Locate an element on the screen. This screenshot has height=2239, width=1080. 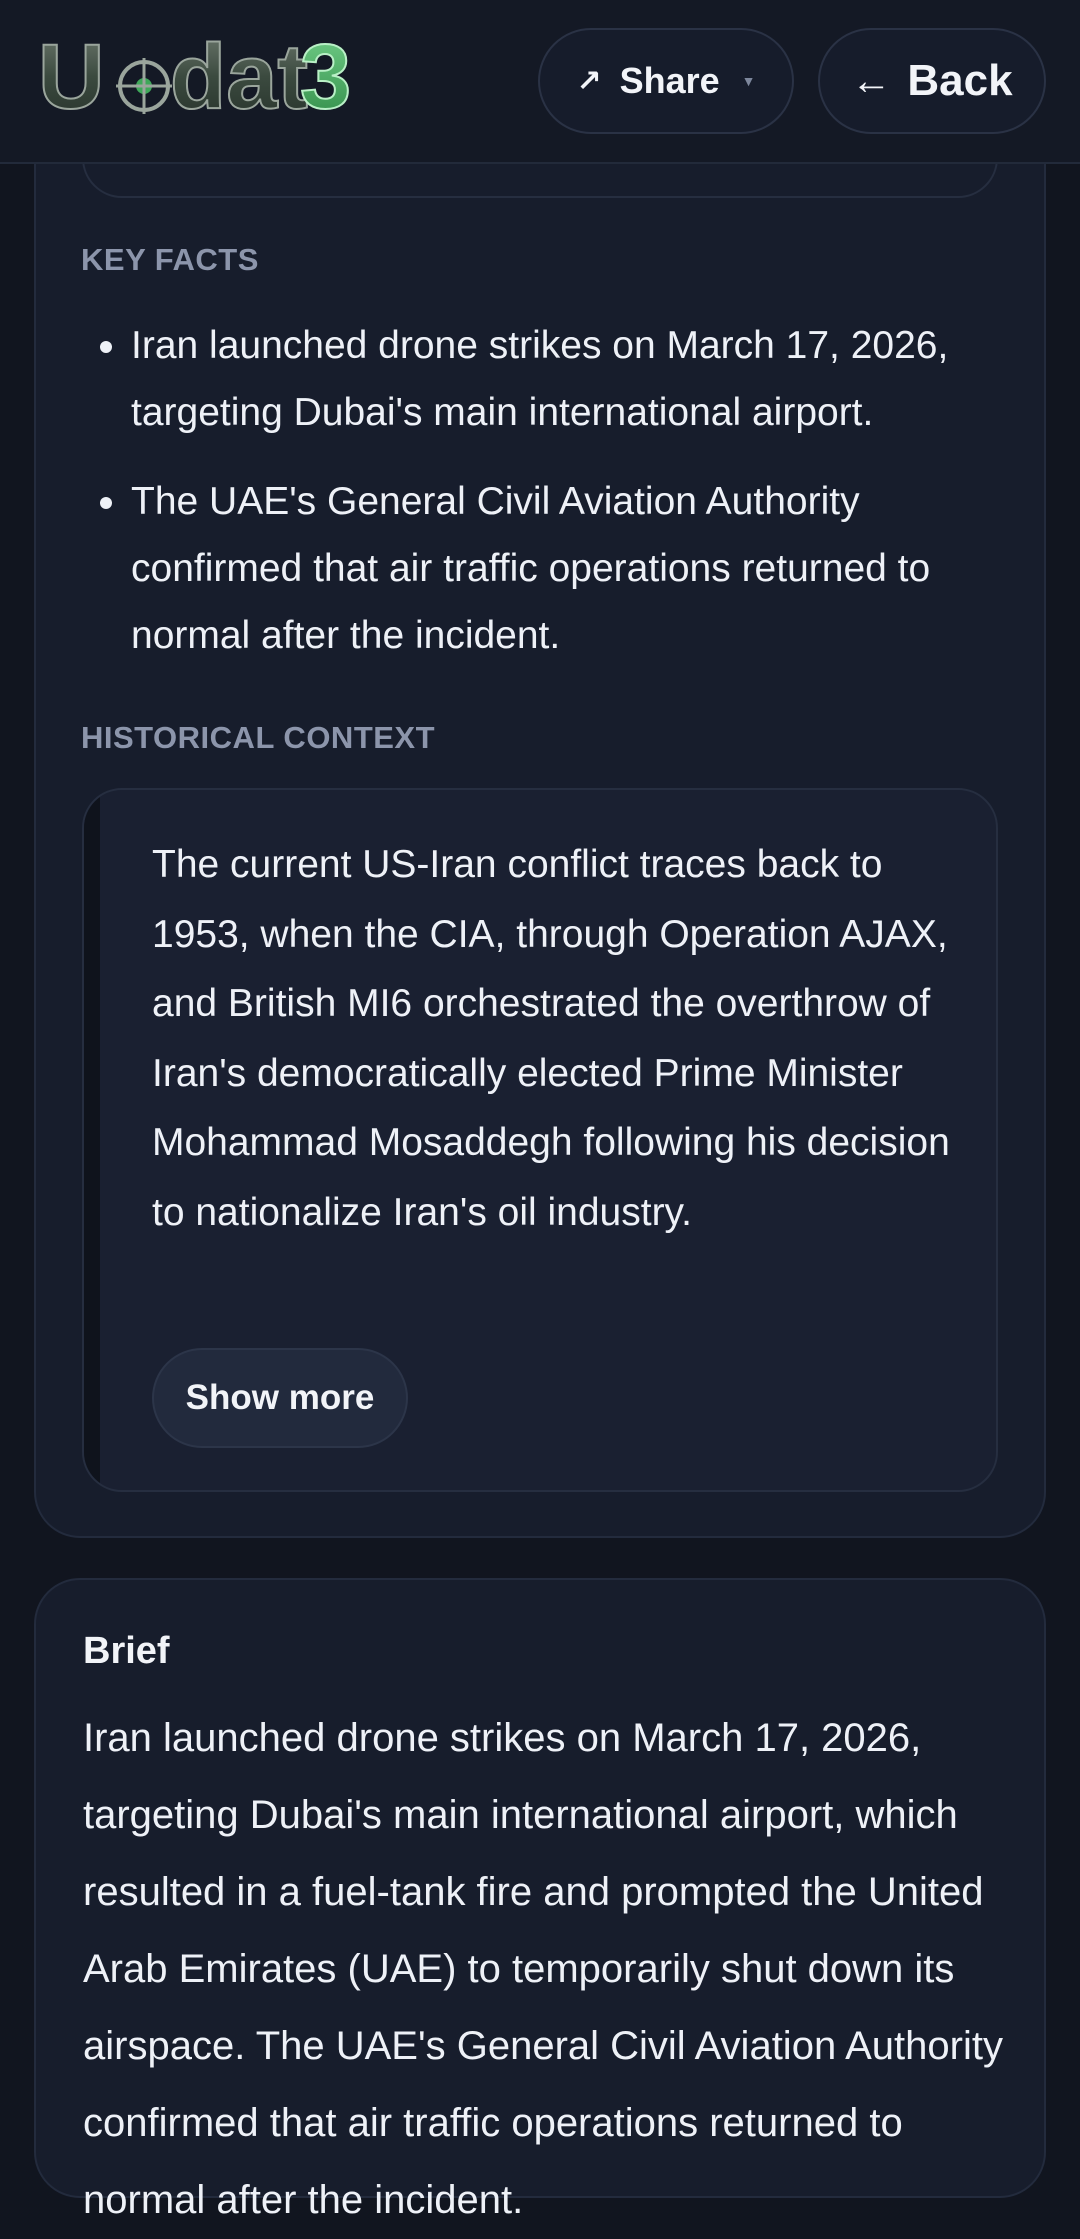
back-button: ← Back is located at coordinates (932, 81).